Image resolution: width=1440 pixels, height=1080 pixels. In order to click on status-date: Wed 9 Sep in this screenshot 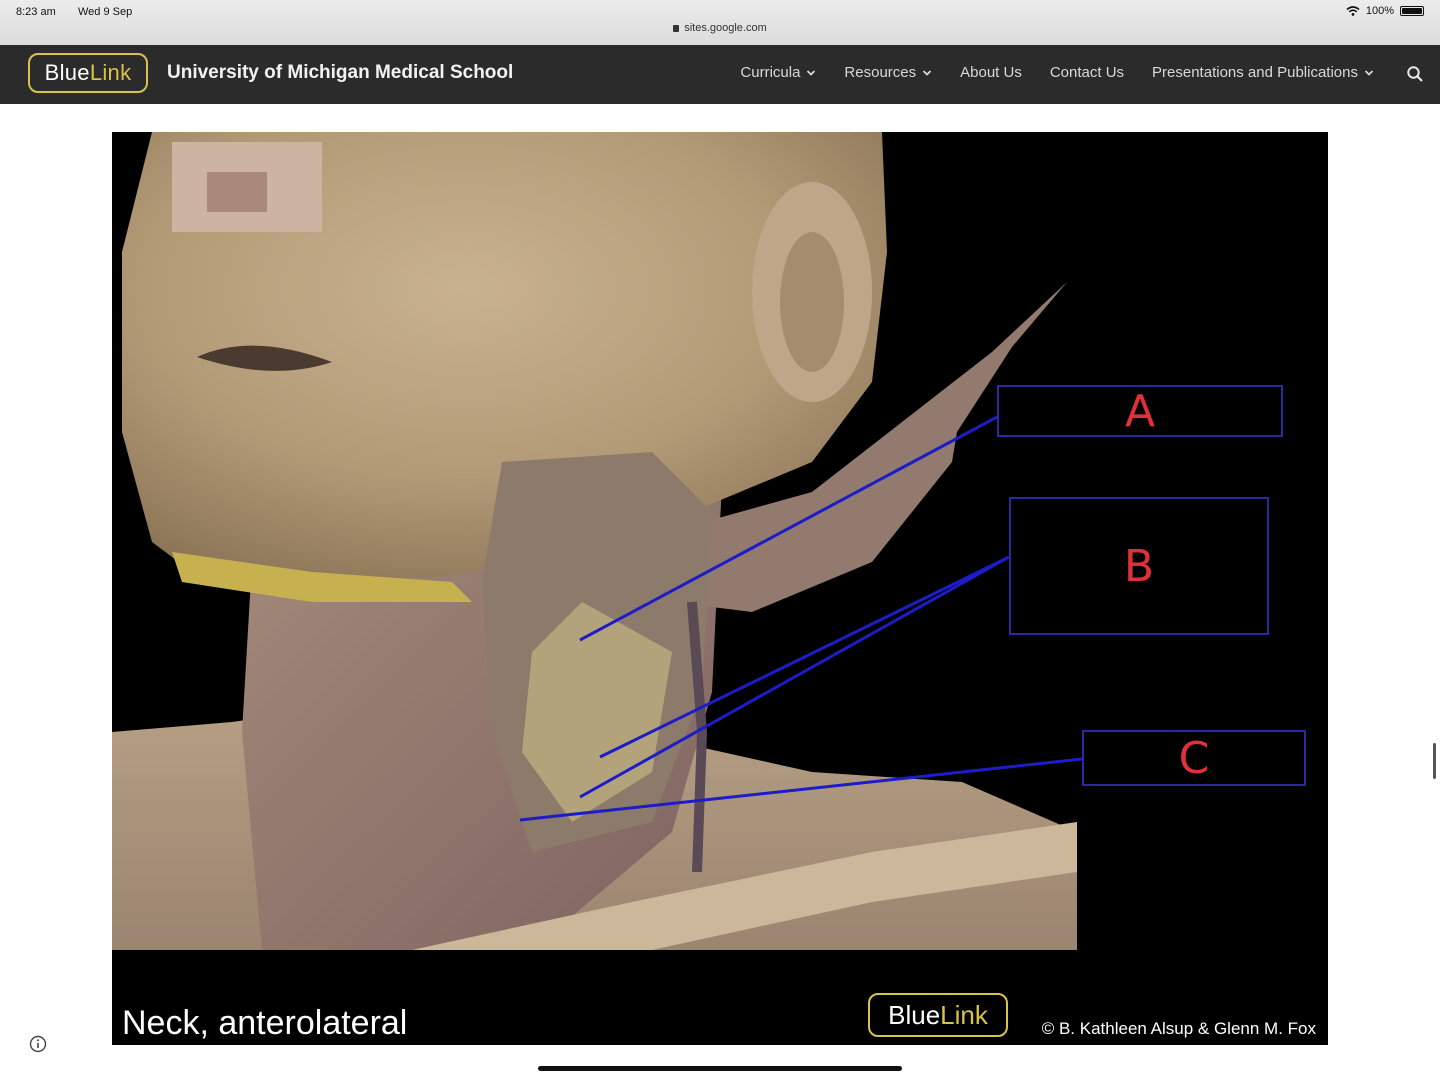, I will do `click(105, 12)`.